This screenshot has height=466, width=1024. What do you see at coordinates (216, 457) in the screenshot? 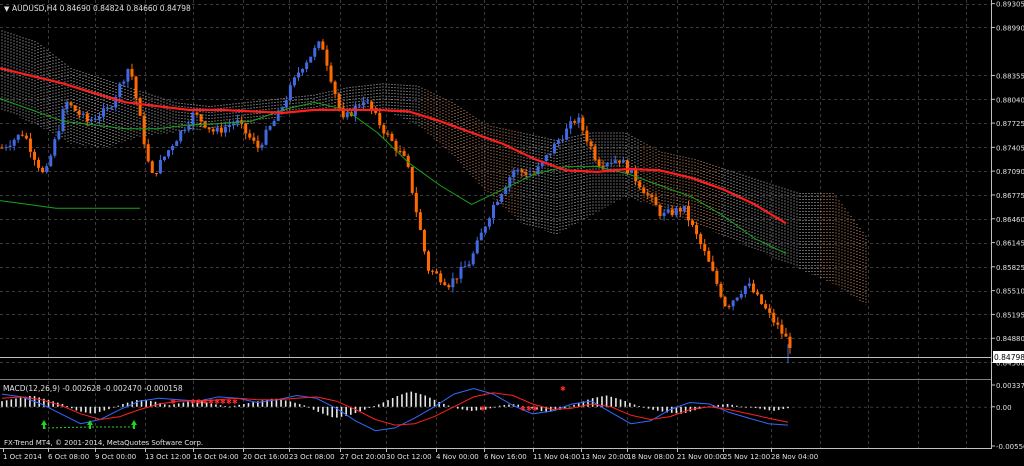
I see `time-tick-label: 16 Oct 04:00` at bounding box center [216, 457].